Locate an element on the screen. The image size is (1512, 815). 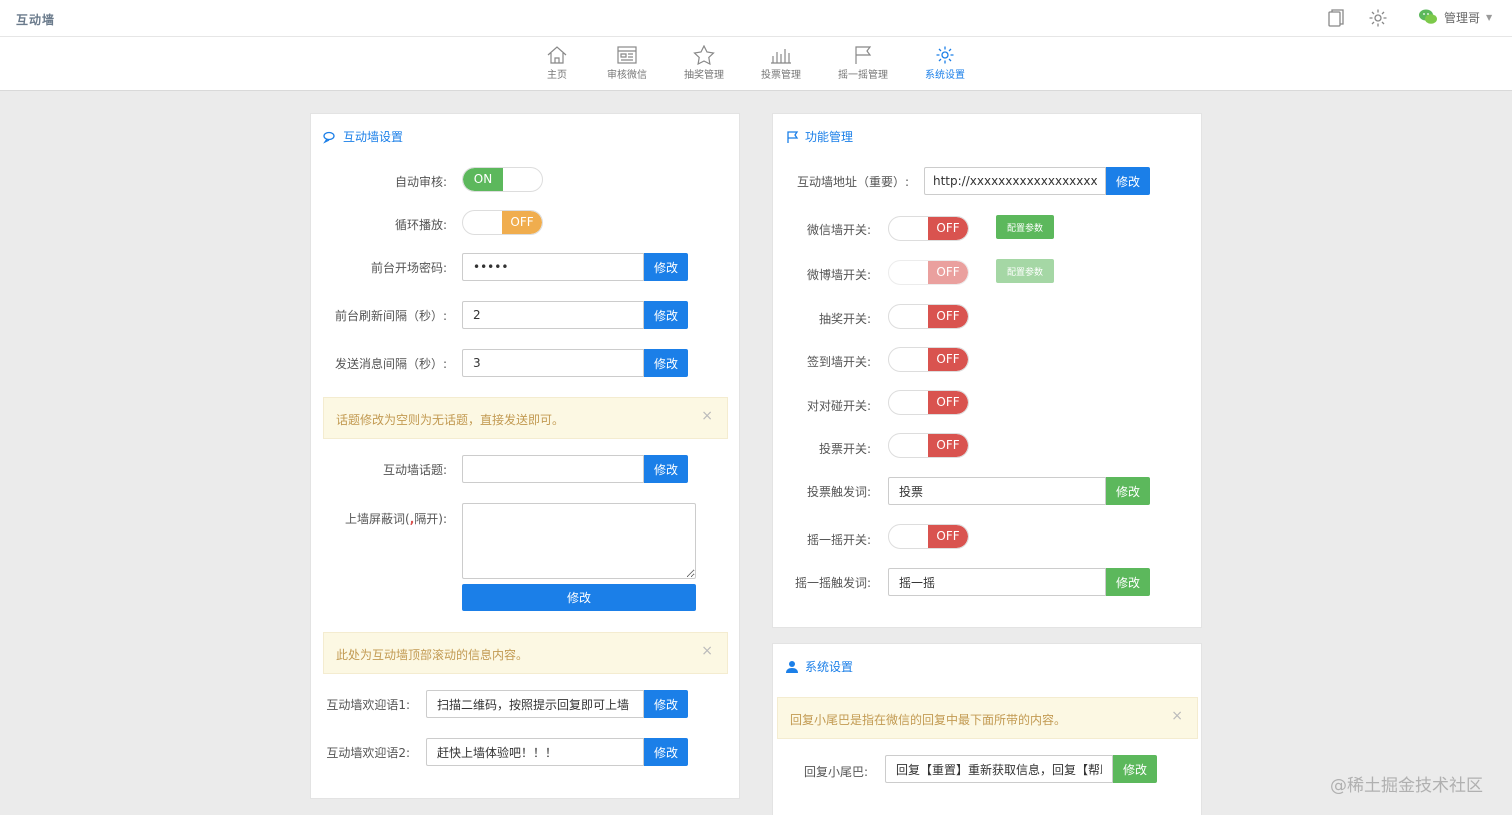
weibo-wall-toggle: OFF is located at coordinates (928, 272).